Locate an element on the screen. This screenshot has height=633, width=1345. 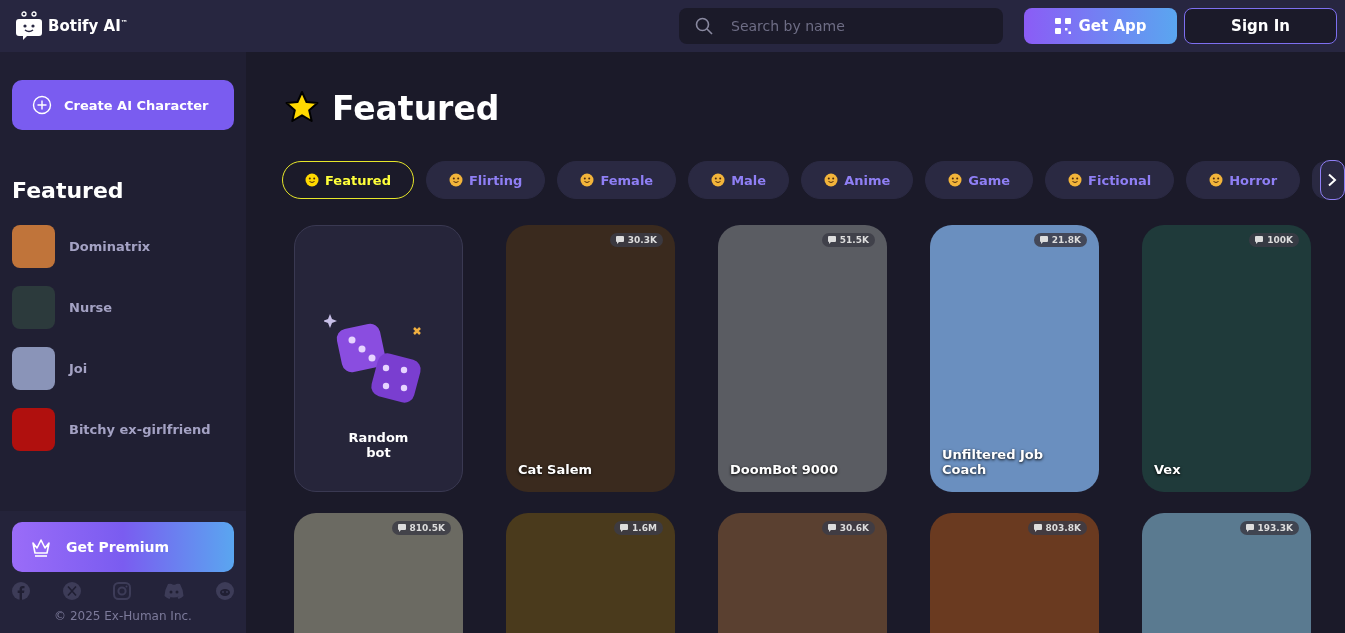
instagram-icon is located at coordinates (122, 591).